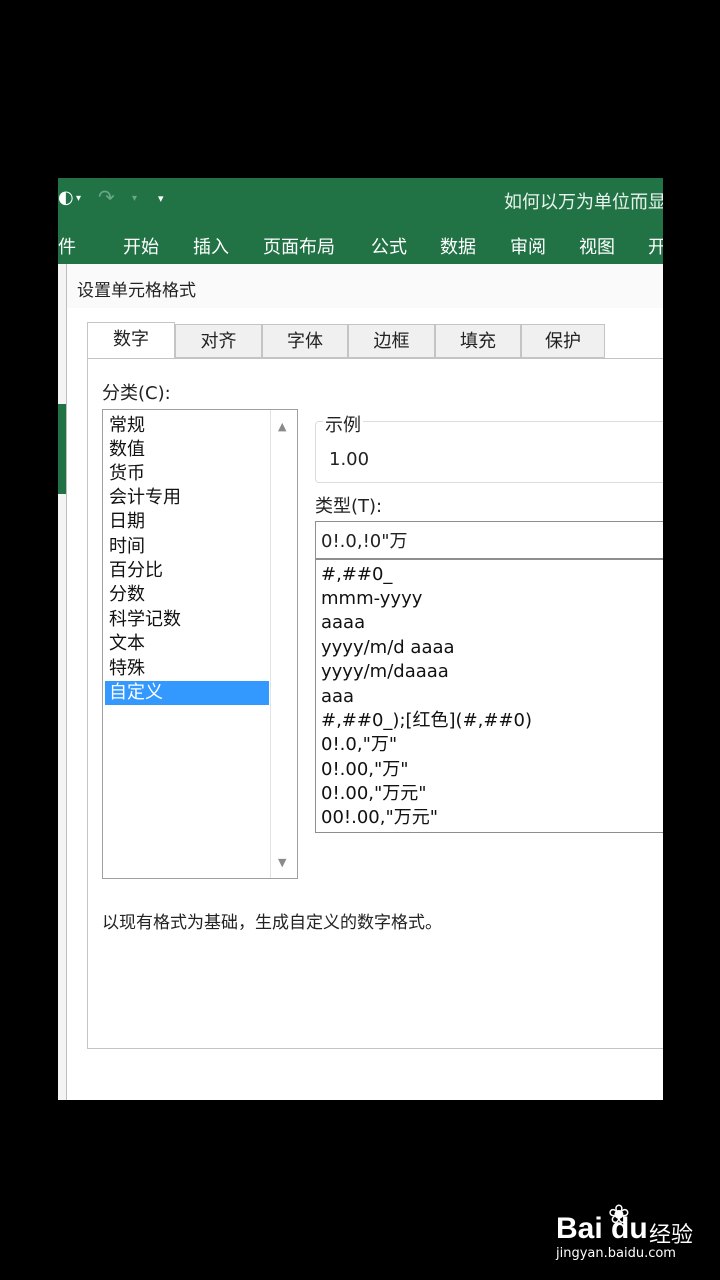 The width and height of the screenshot is (720, 1280). Describe the element at coordinates (283, 644) in the screenshot. I see `category-scrollbar: ▲ ▼` at that location.